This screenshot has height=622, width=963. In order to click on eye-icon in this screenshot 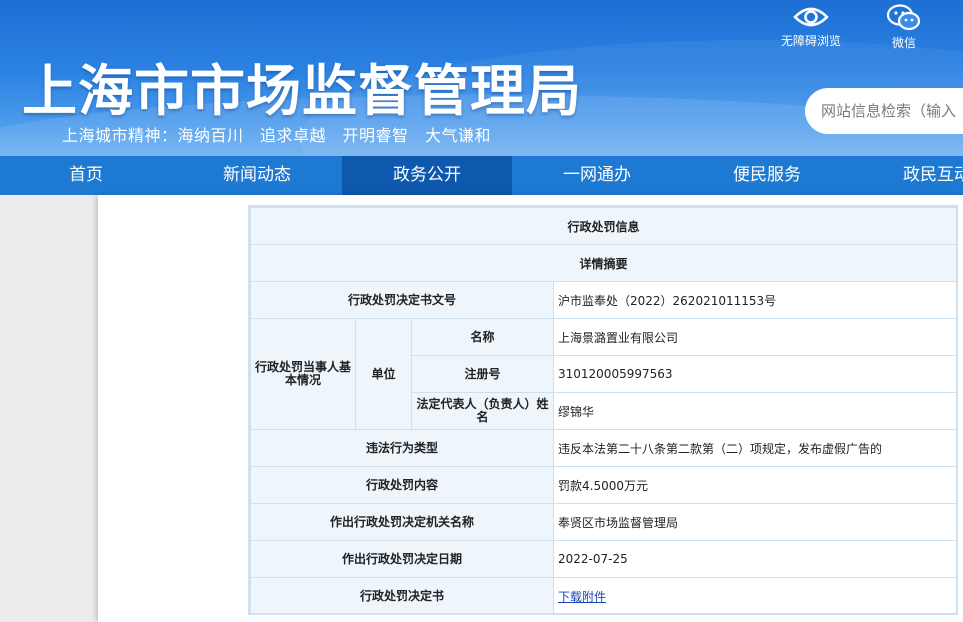, I will do `click(811, 17)`.